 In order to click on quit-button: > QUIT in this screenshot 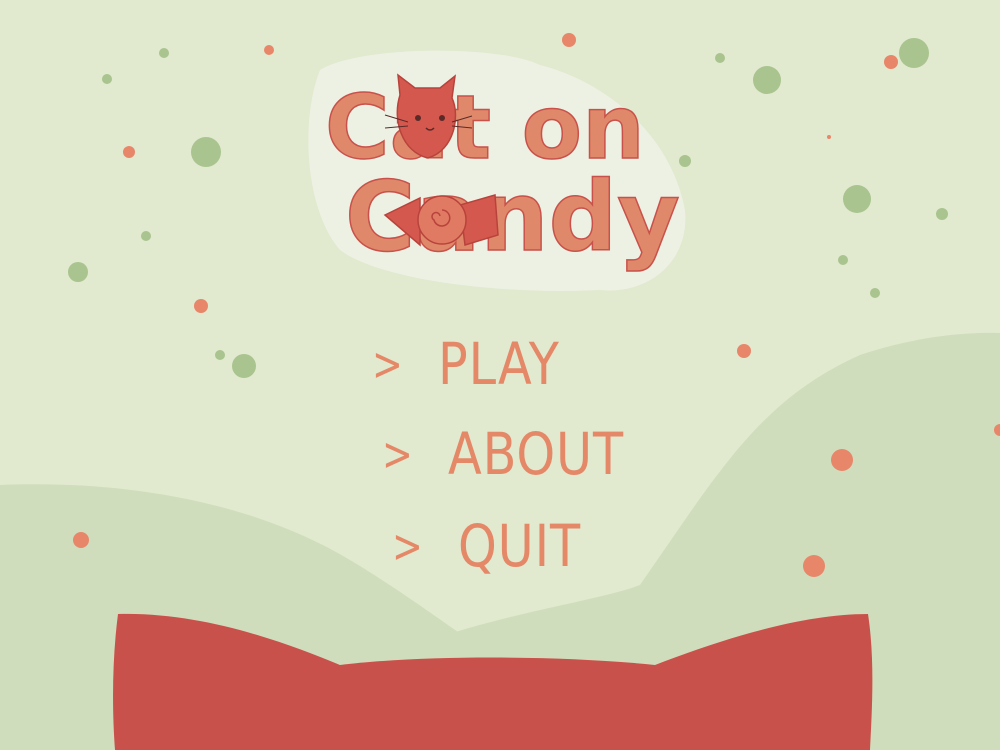, I will do `click(495, 546)`.